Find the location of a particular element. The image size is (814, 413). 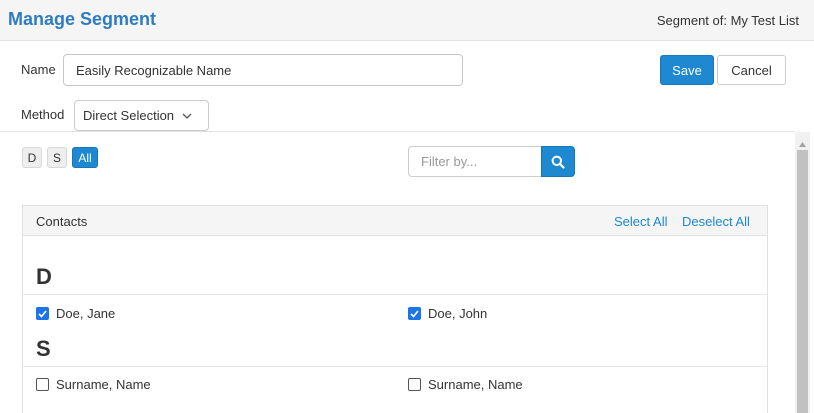

contacts-panel-header: Contacts Select All Deselect All is located at coordinates (395, 221).